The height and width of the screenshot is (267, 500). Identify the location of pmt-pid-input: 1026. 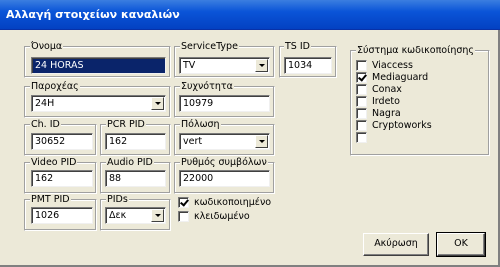
(62, 215).